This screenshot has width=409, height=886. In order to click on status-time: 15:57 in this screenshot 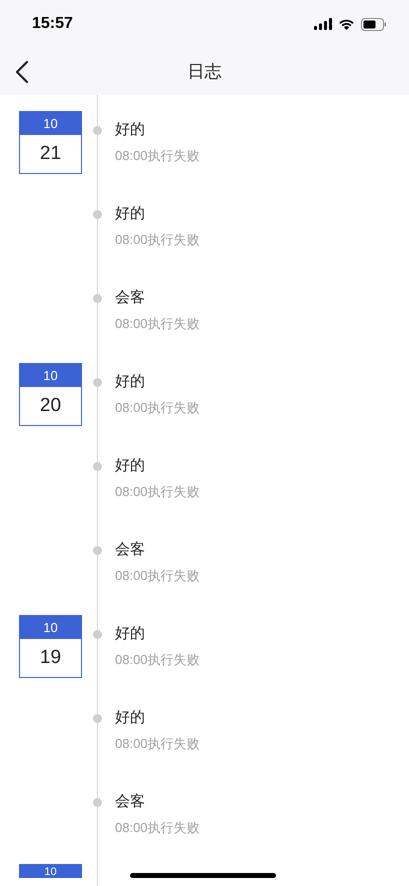, I will do `click(52, 24)`.